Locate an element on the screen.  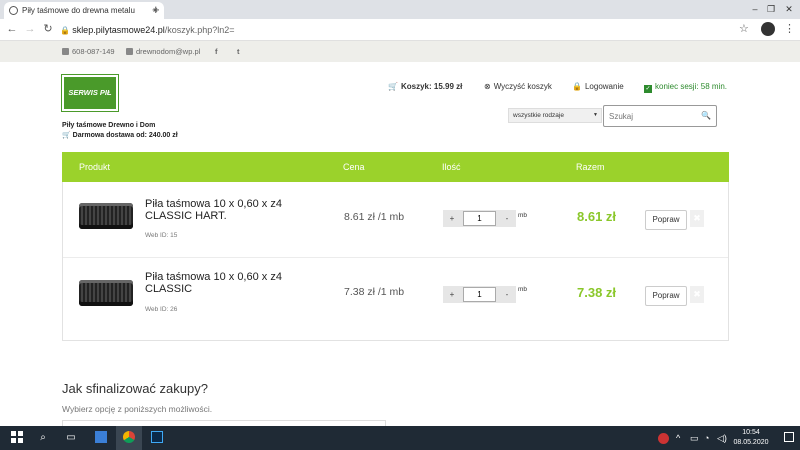
bookmark-star-icon: ☆ is located at coordinates (744, 28).